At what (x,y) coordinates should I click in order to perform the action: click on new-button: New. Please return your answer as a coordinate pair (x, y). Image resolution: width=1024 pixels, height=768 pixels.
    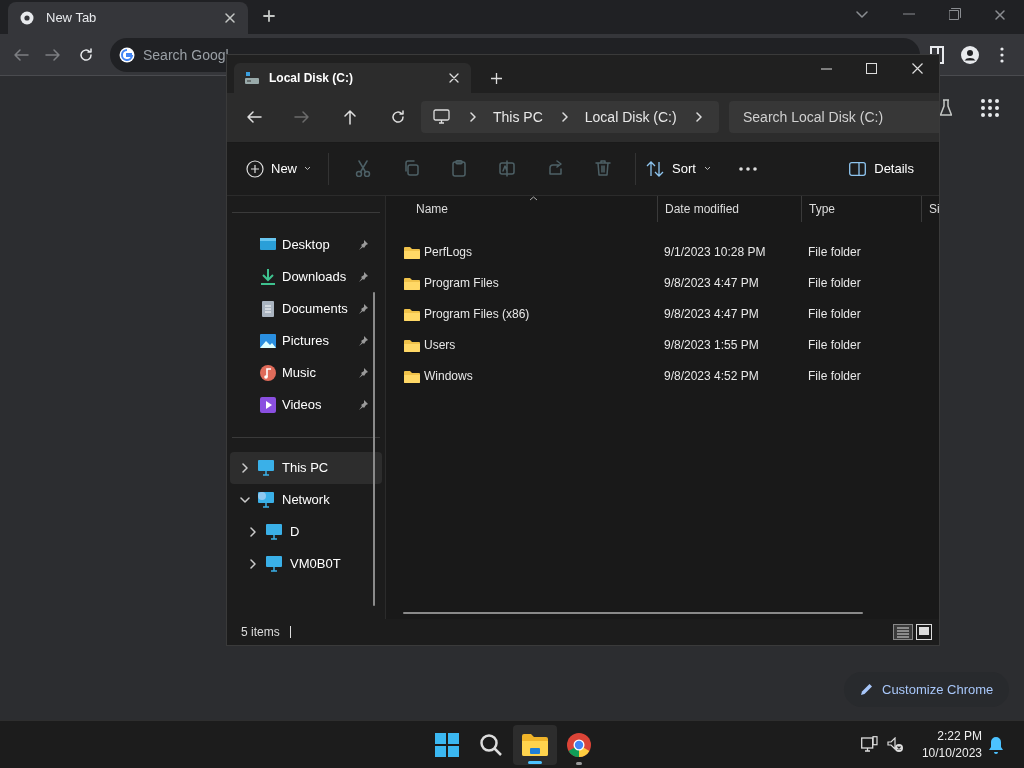
    Looking at the image, I should click on (278, 168).